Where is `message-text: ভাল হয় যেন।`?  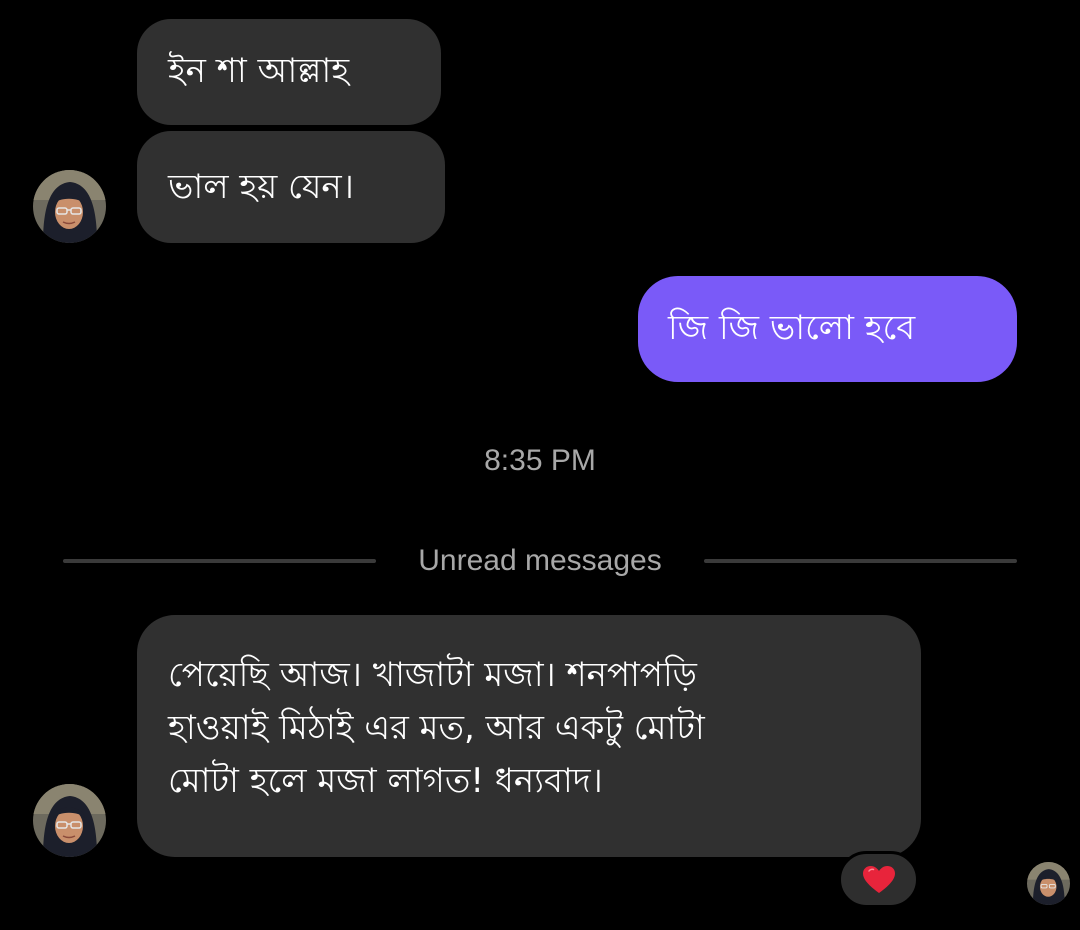
message-text: ভাল হয় যেন। is located at coordinates (261, 187).